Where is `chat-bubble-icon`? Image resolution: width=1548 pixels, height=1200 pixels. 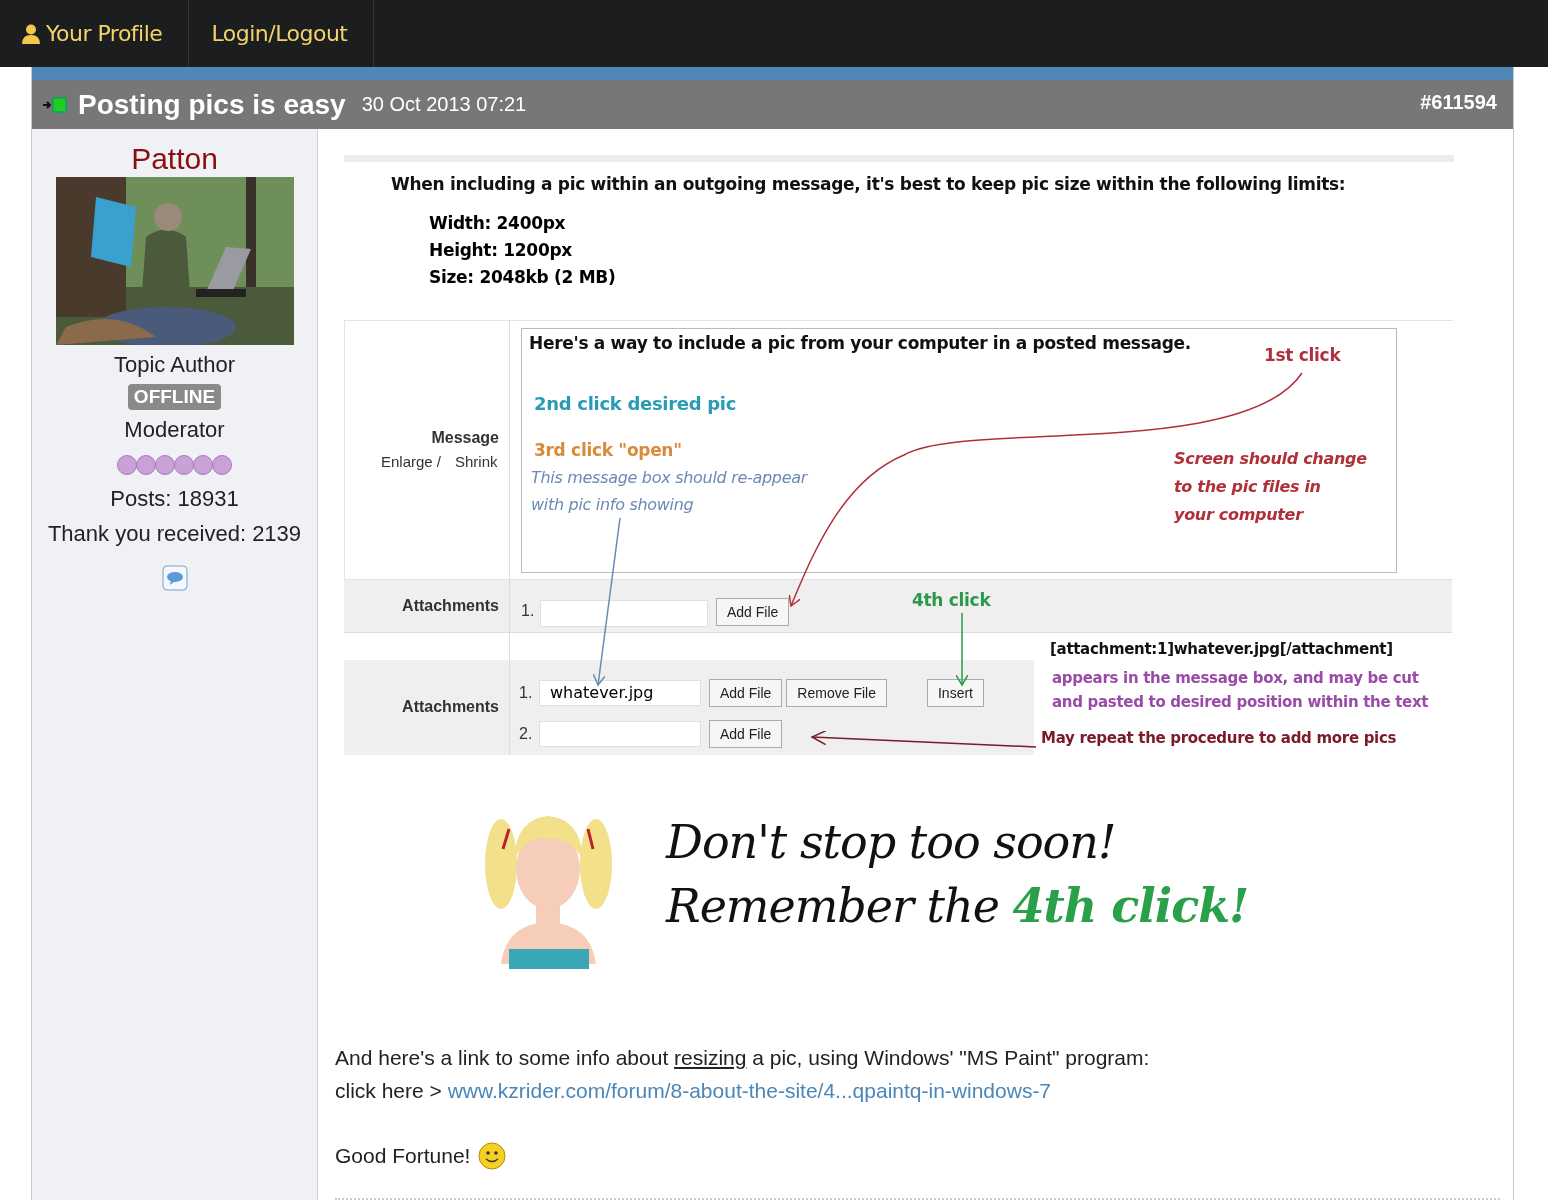
chat-bubble-icon is located at coordinates (174, 578).